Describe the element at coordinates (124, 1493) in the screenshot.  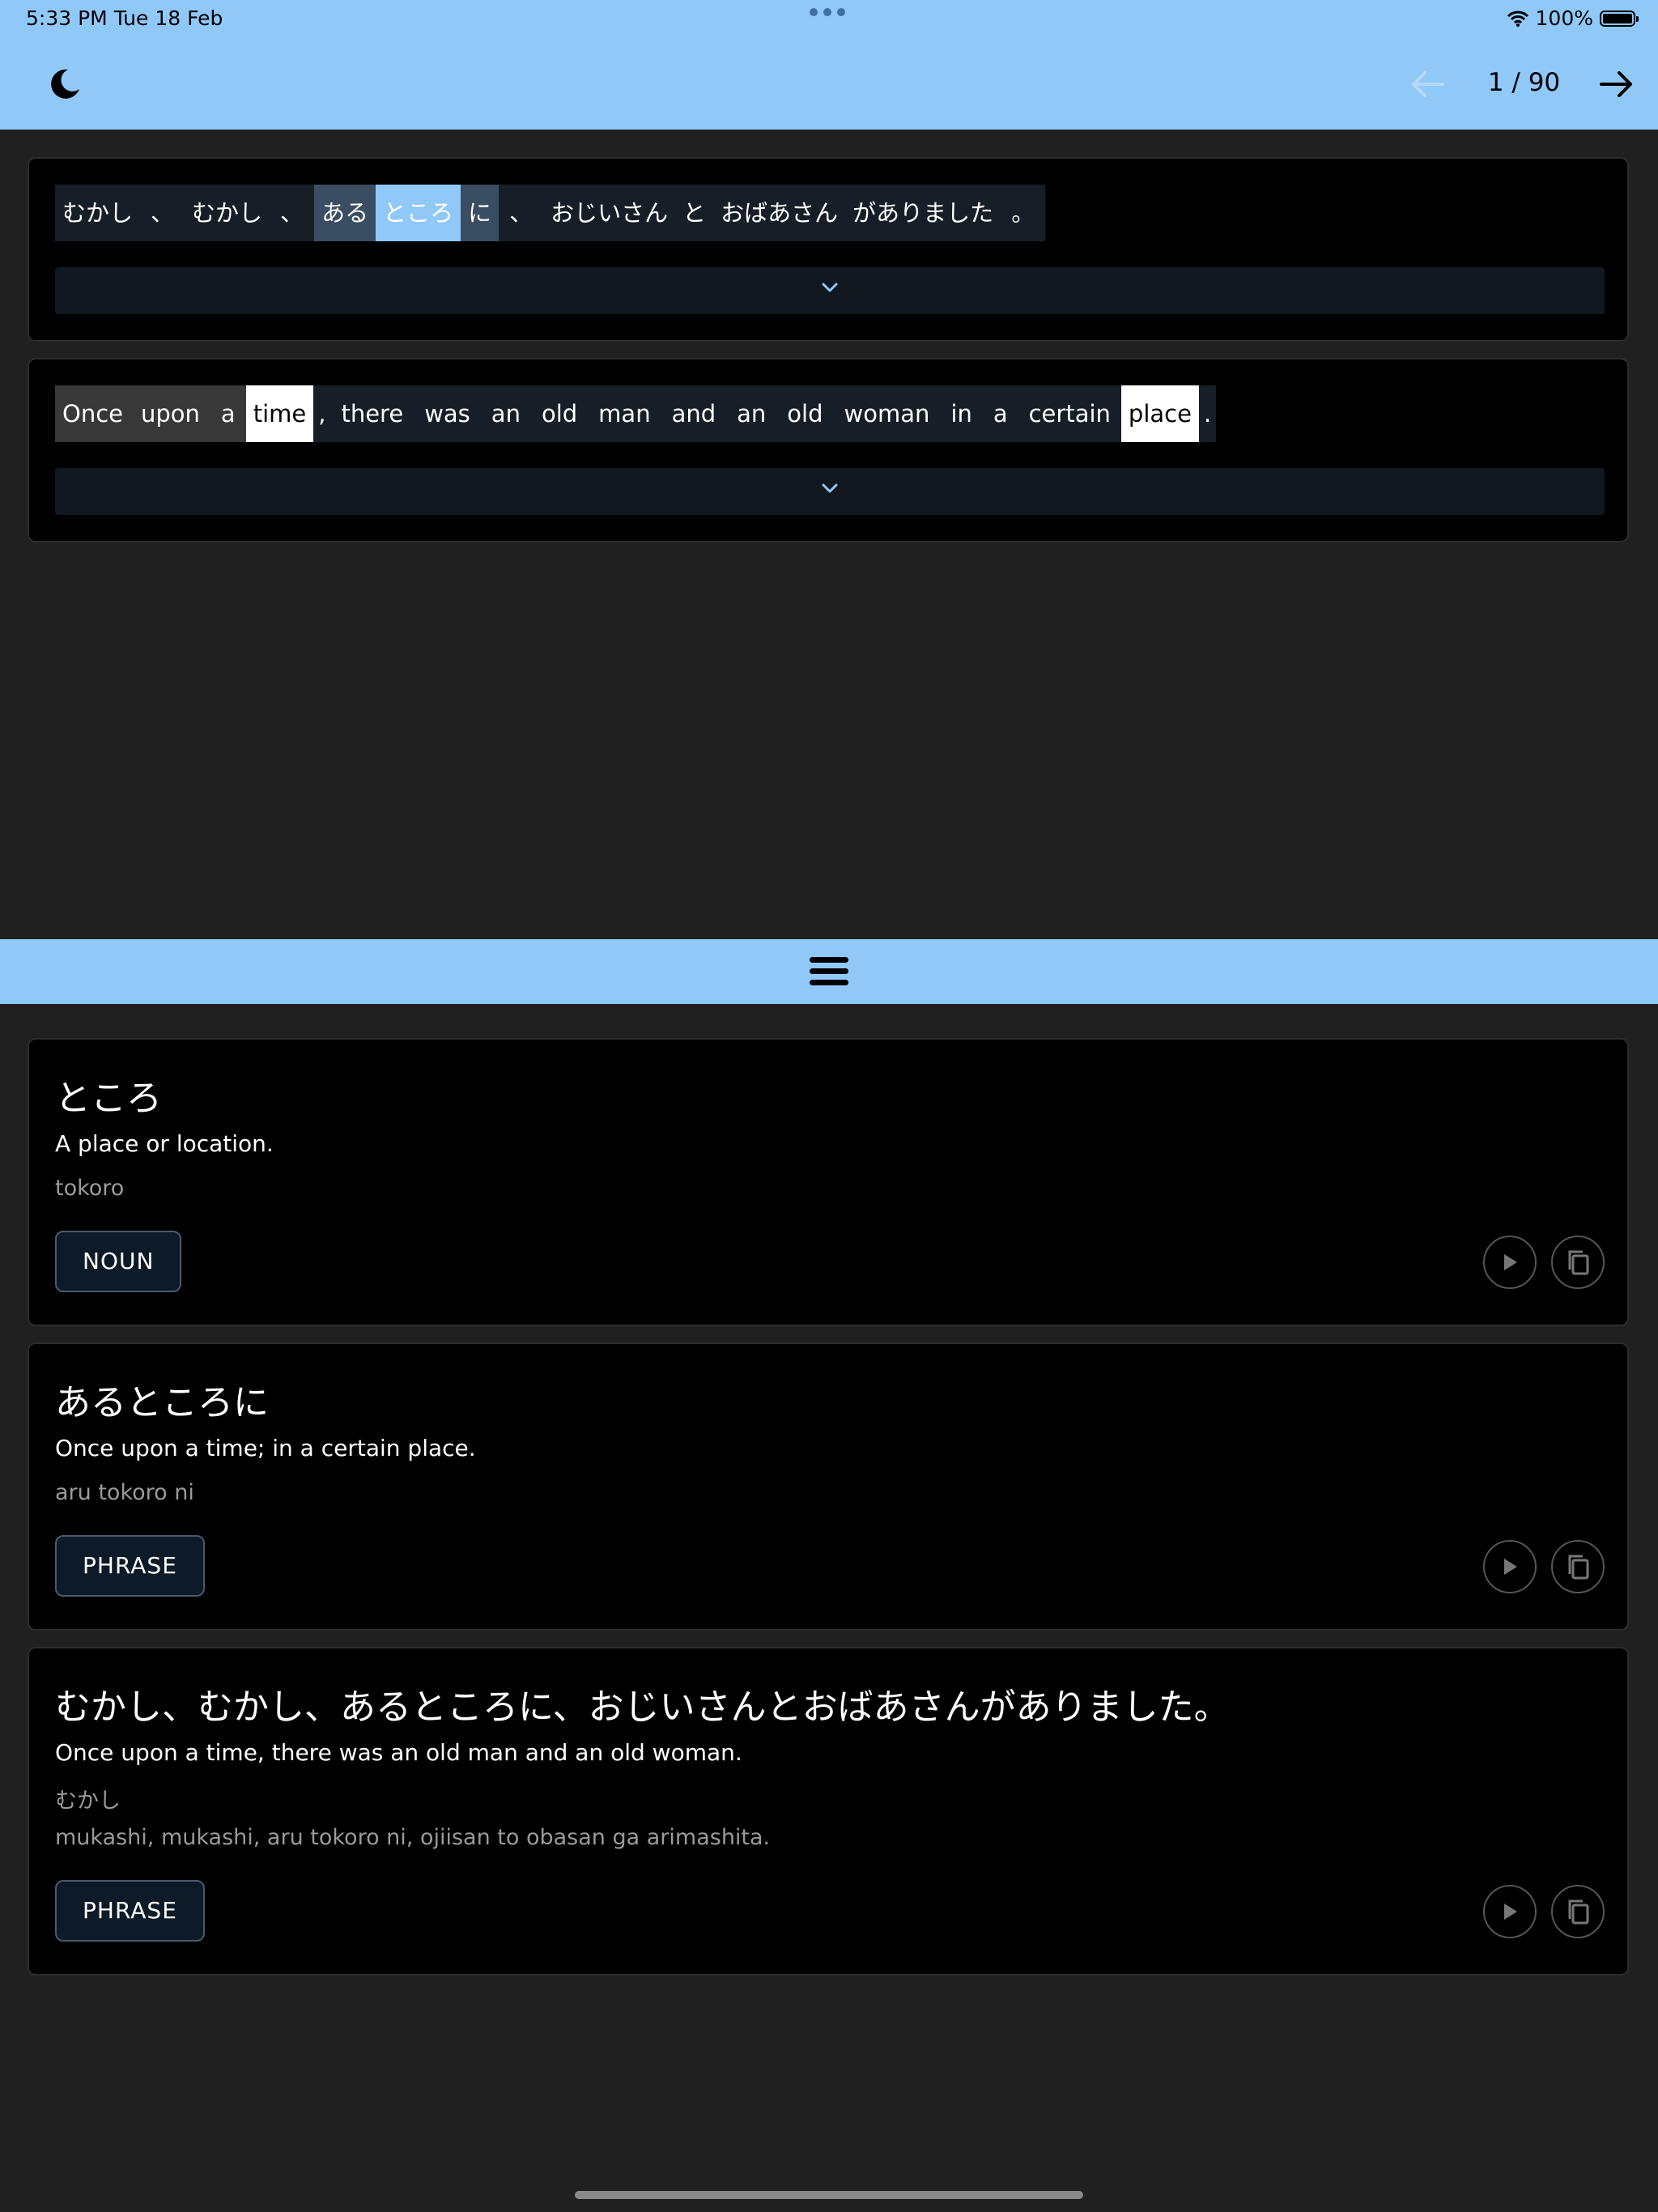
I see `entry-reading: aru tokoro ni` at that location.